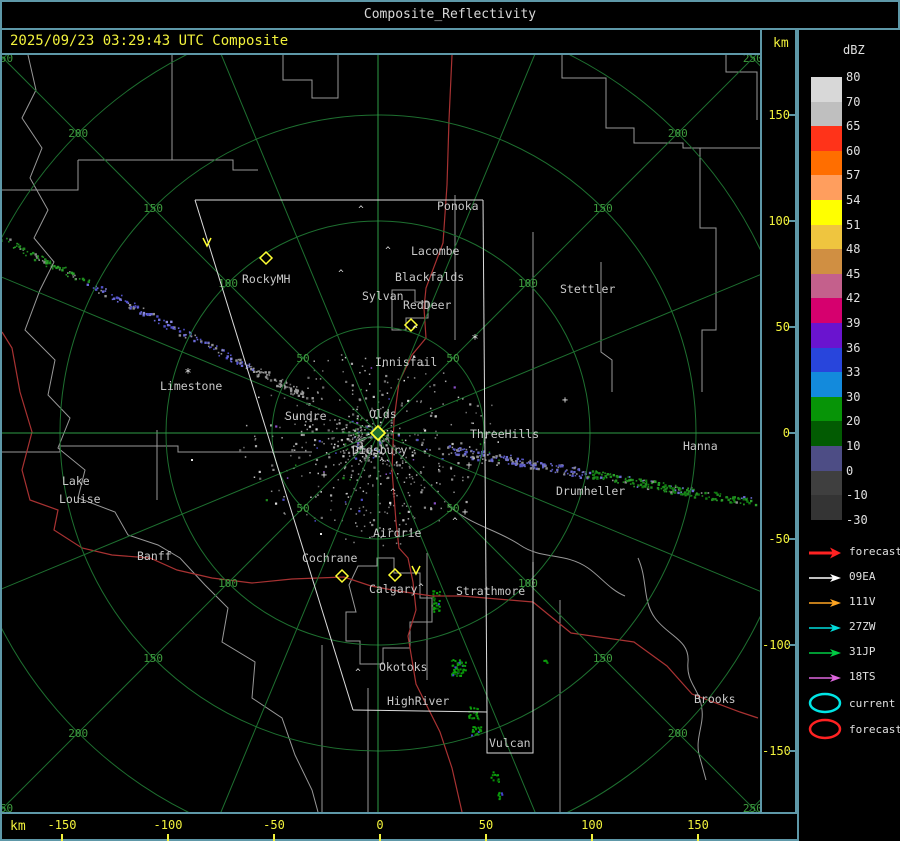 The image size is (900, 841). What do you see at coordinates (852, 578) in the screenshot?
I see `legend-track-09EA: 09EA` at bounding box center [852, 578].